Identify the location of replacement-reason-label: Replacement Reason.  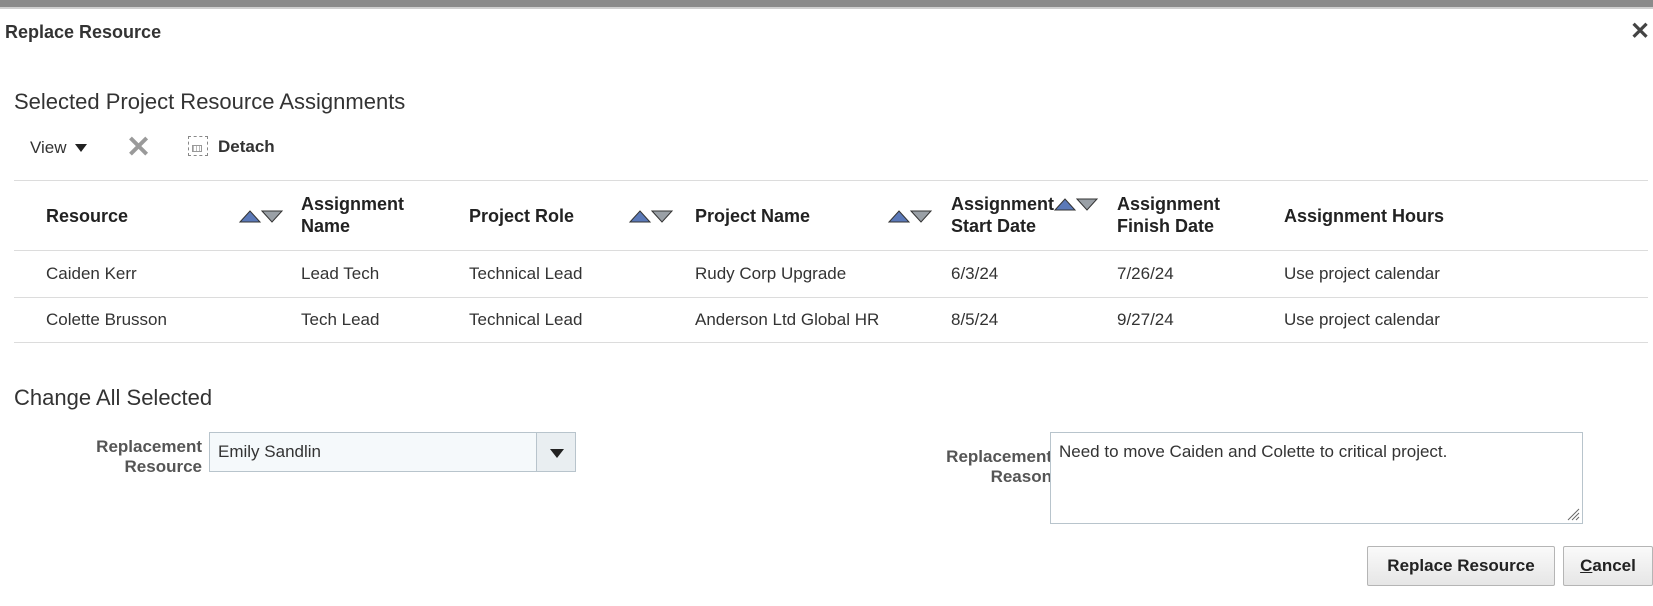
(999, 466).